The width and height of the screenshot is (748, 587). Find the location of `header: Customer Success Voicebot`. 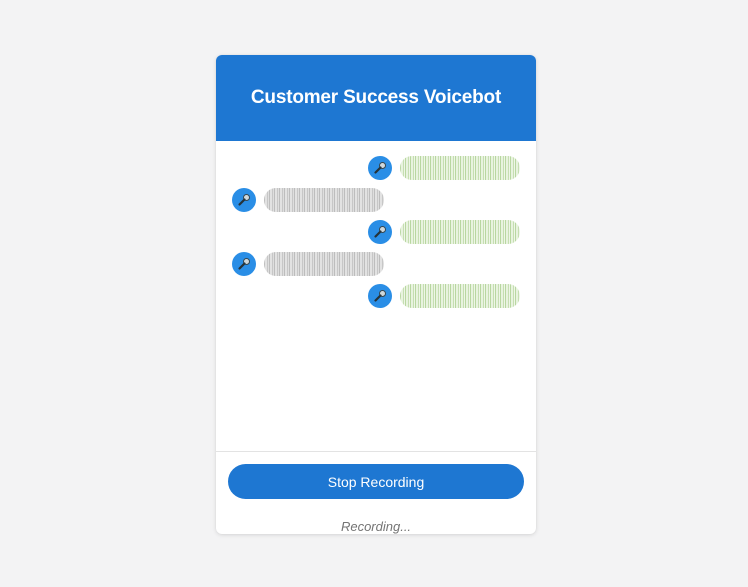

header: Customer Success Voicebot is located at coordinates (376, 98).